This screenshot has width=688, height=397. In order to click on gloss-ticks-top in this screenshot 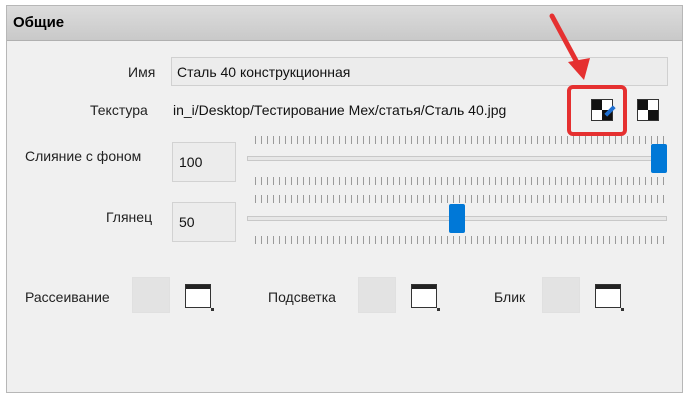, I will do `click(461, 199)`.